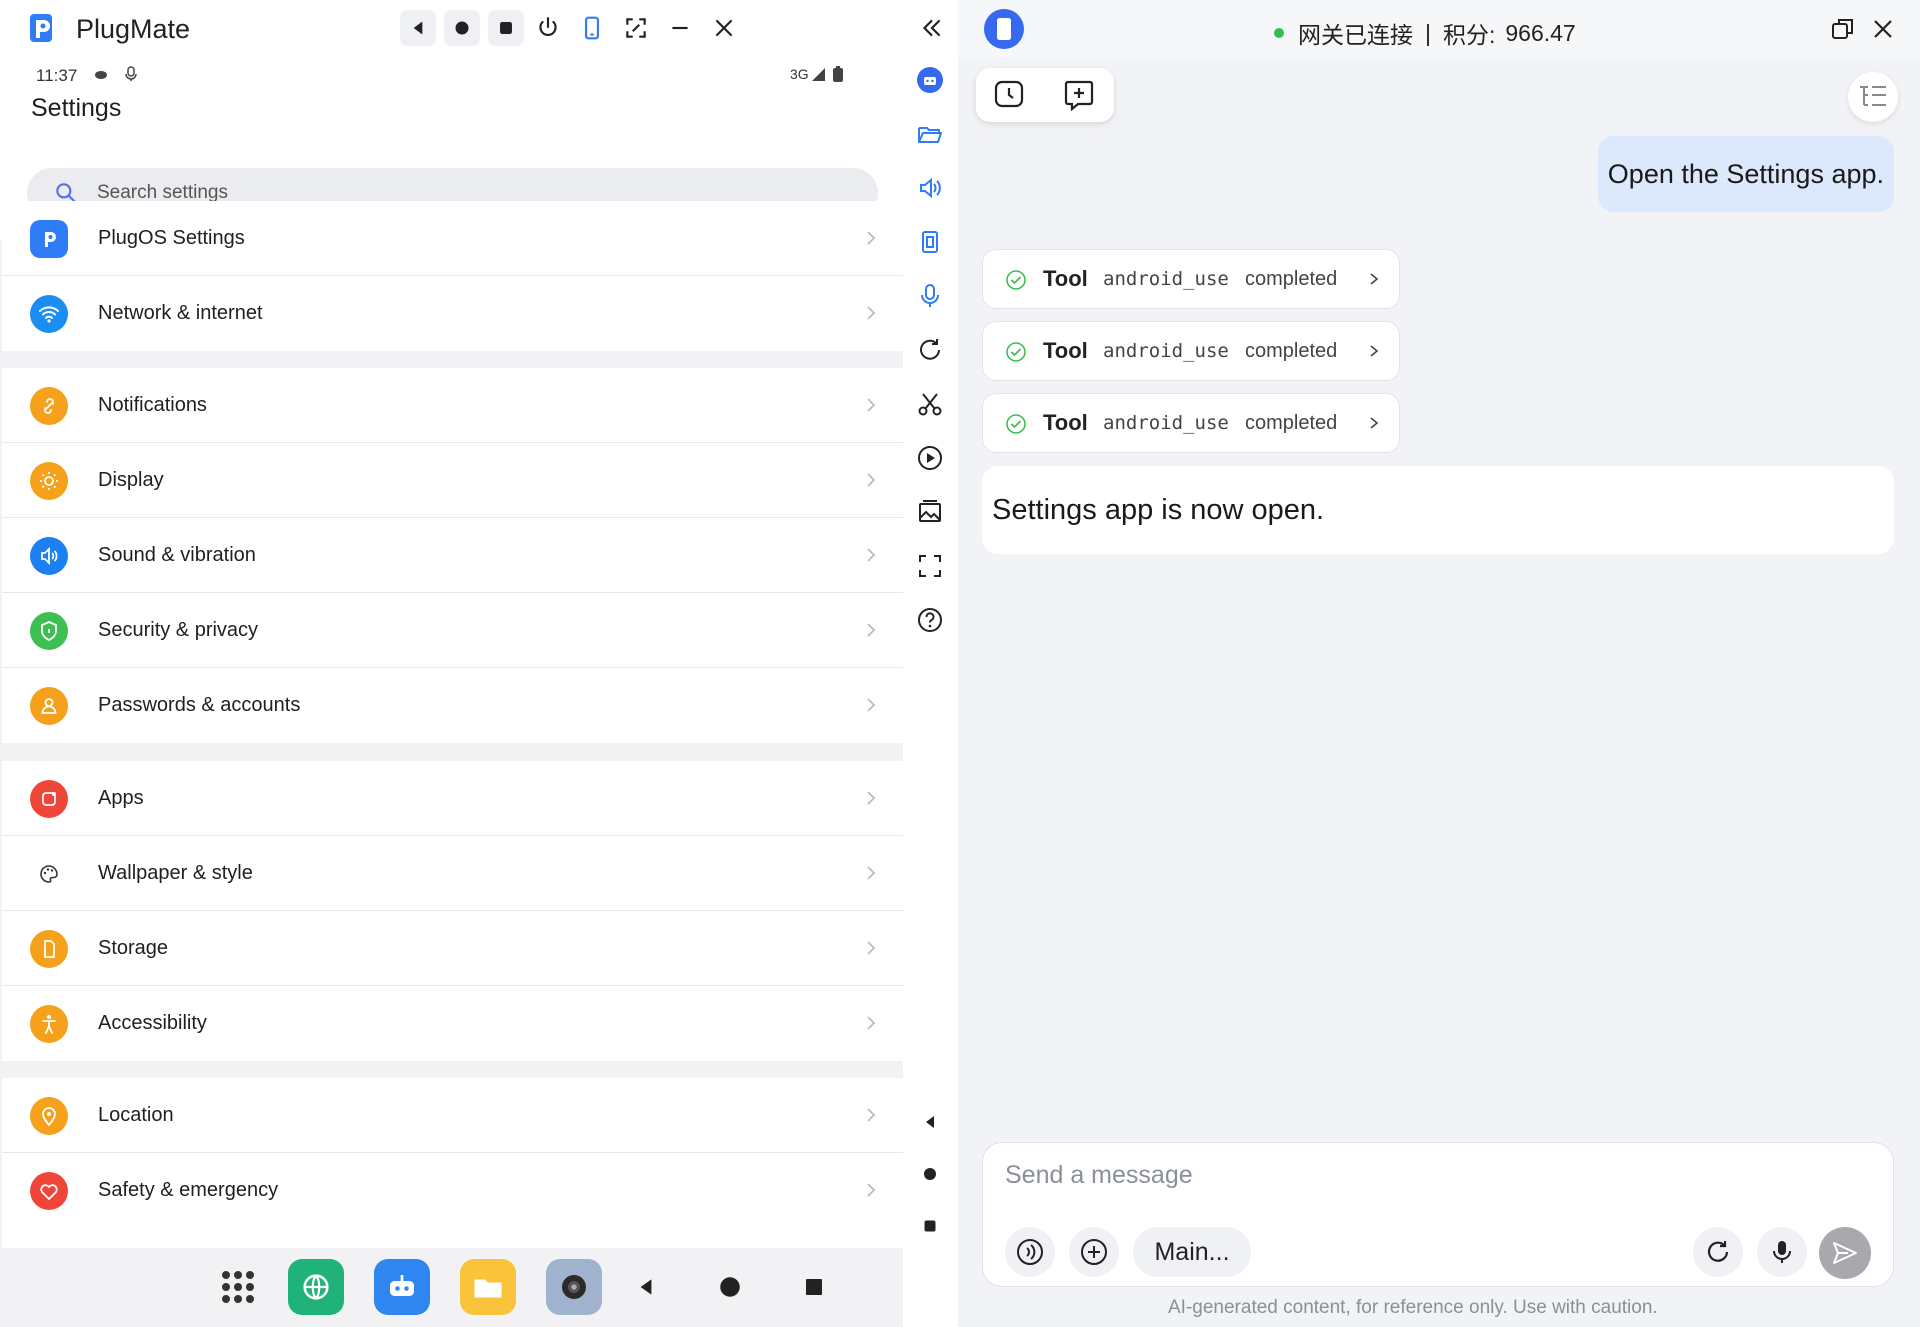 The image size is (1920, 1327). What do you see at coordinates (1030, 1252) in the screenshot?
I see `voice-mode-button` at bounding box center [1030, 1252].